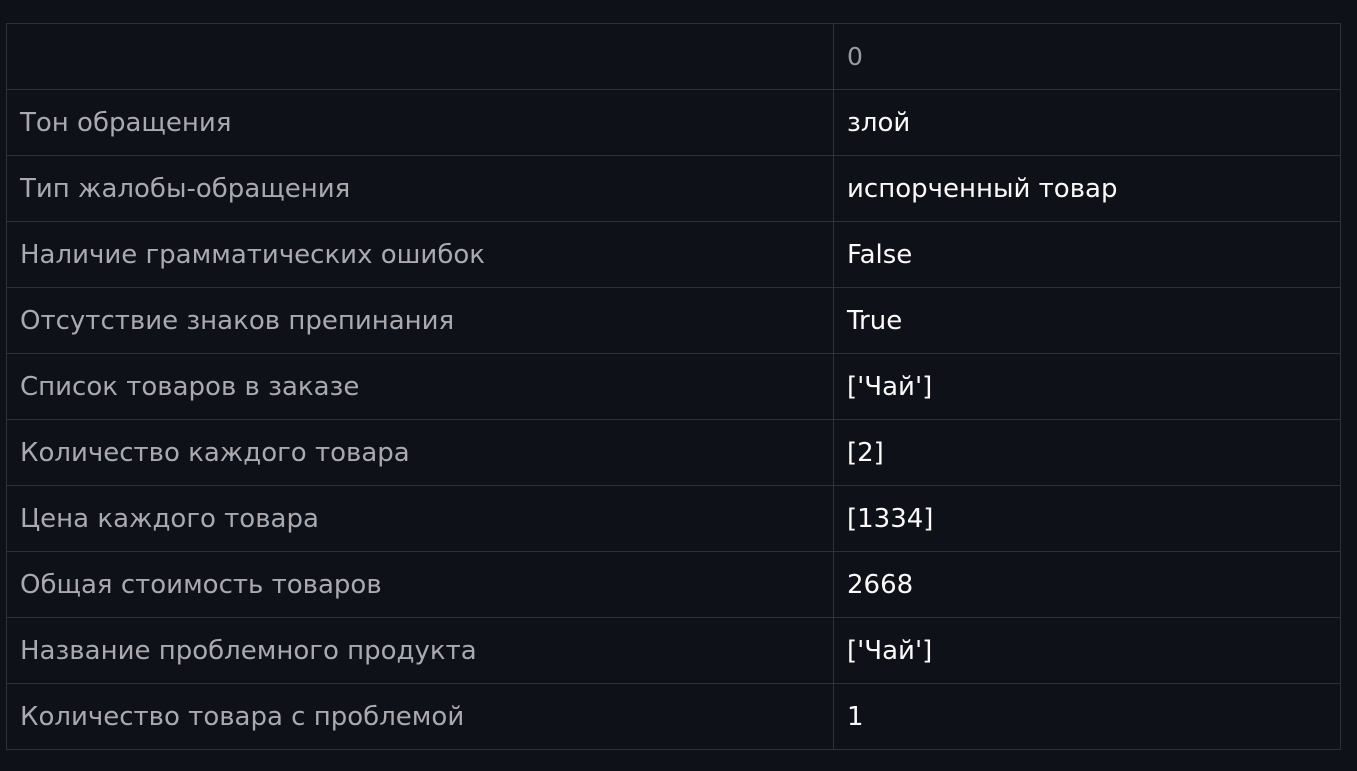  I want to click on table-row: Количество каждого товара [2], so click(673, 452).